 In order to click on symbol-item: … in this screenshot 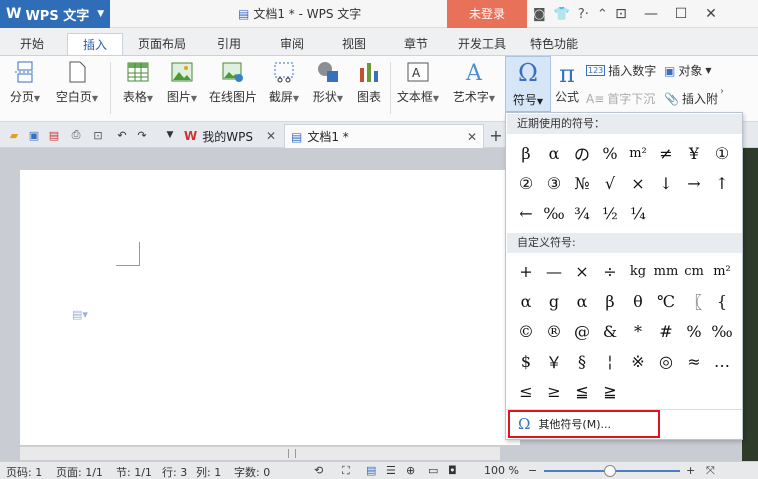, I will do `click(722, 361)`.